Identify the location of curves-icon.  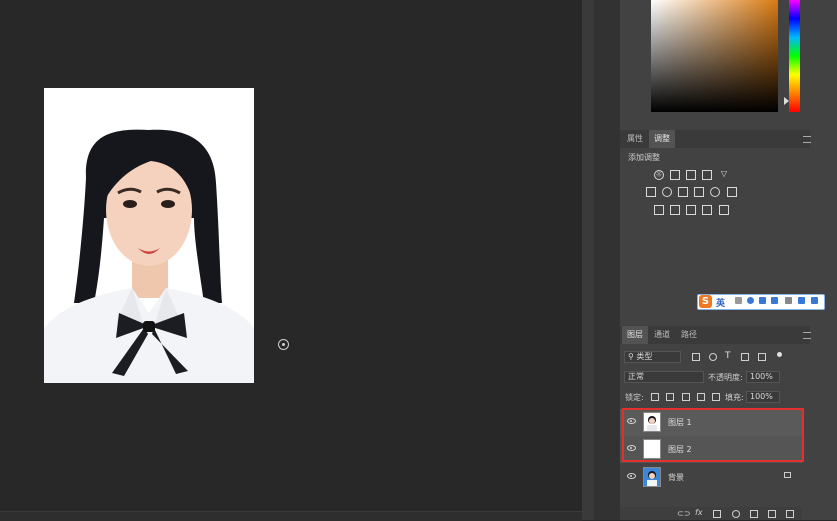
(691, 175).